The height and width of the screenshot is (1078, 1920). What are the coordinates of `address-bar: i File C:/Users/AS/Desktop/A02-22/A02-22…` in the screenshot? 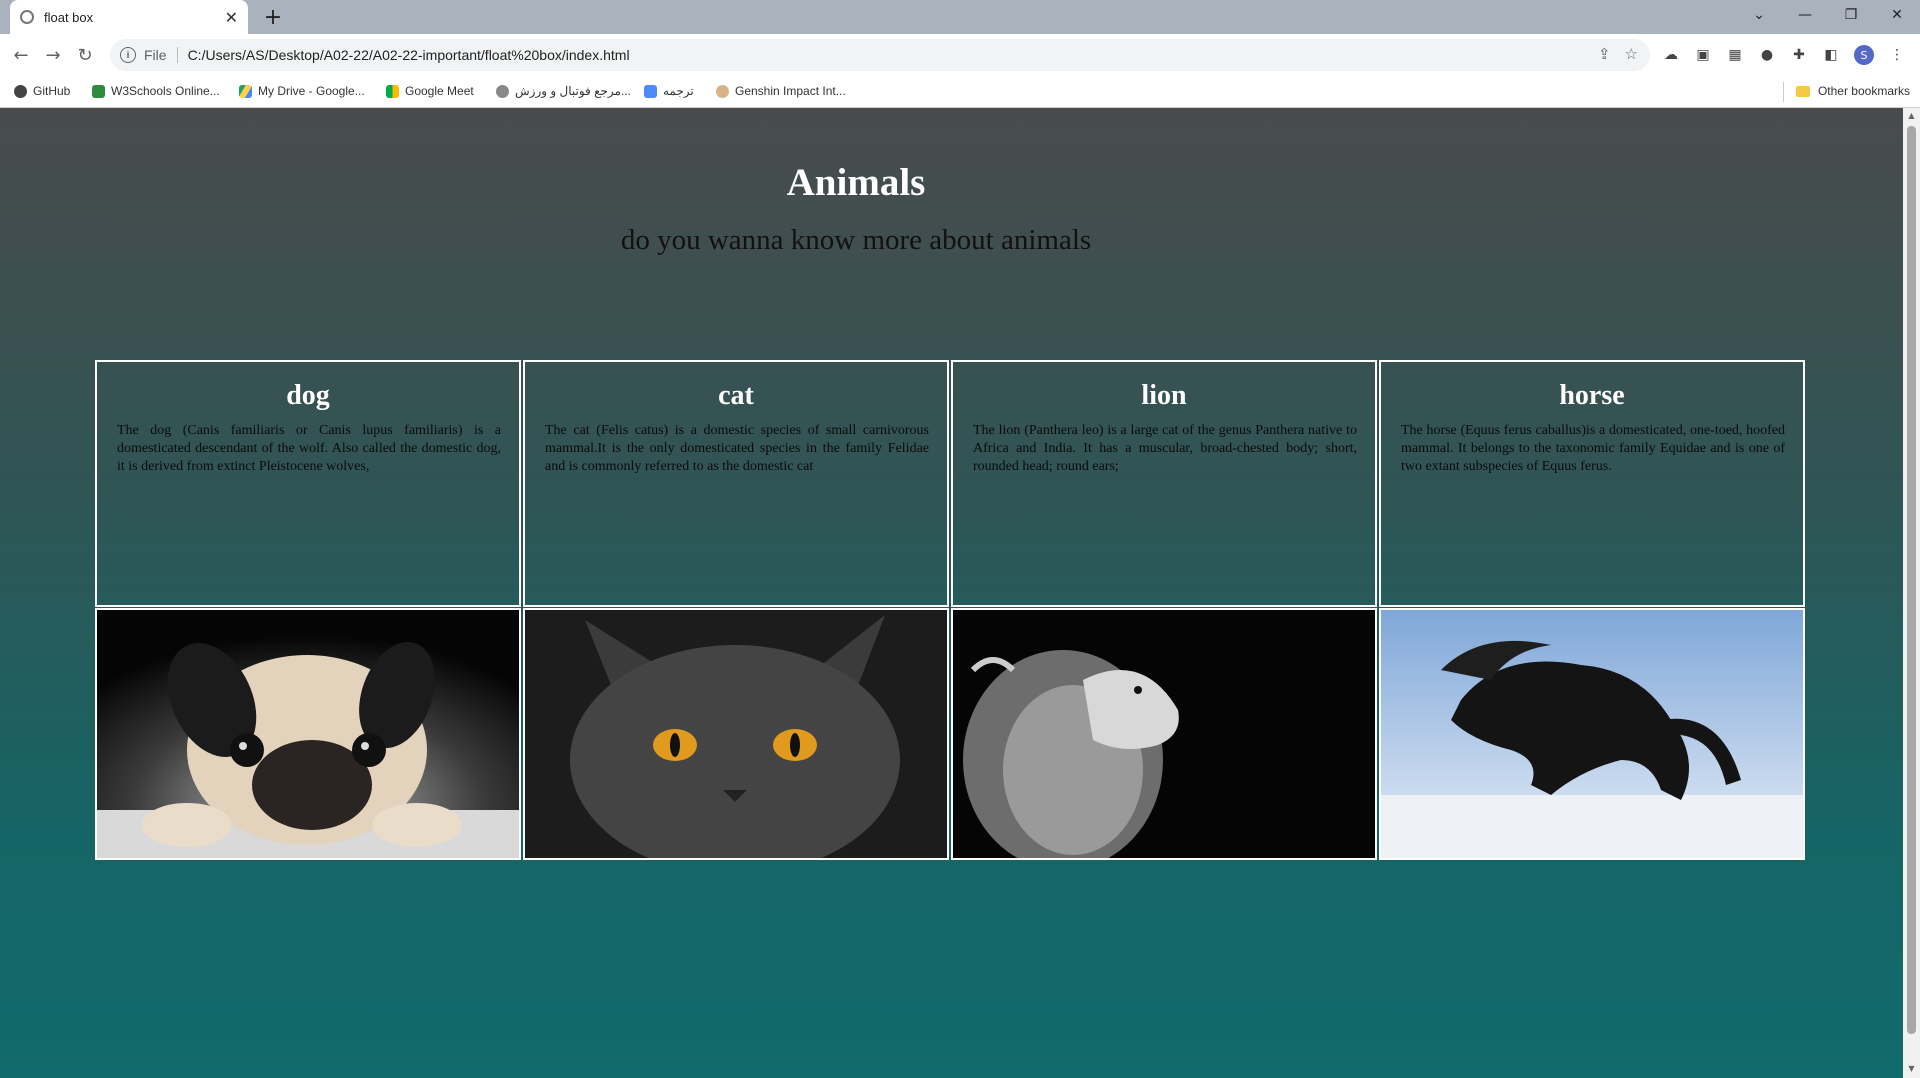 It's located at (880, 55).